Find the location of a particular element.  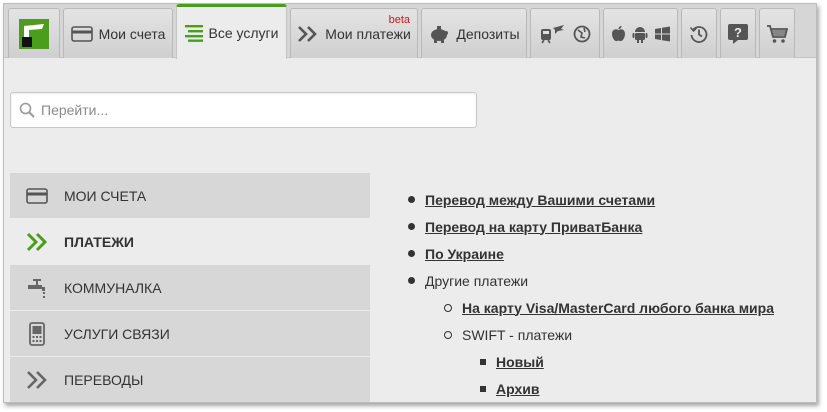

link-ukraine: По Украине is located at coordinates (464, 254).